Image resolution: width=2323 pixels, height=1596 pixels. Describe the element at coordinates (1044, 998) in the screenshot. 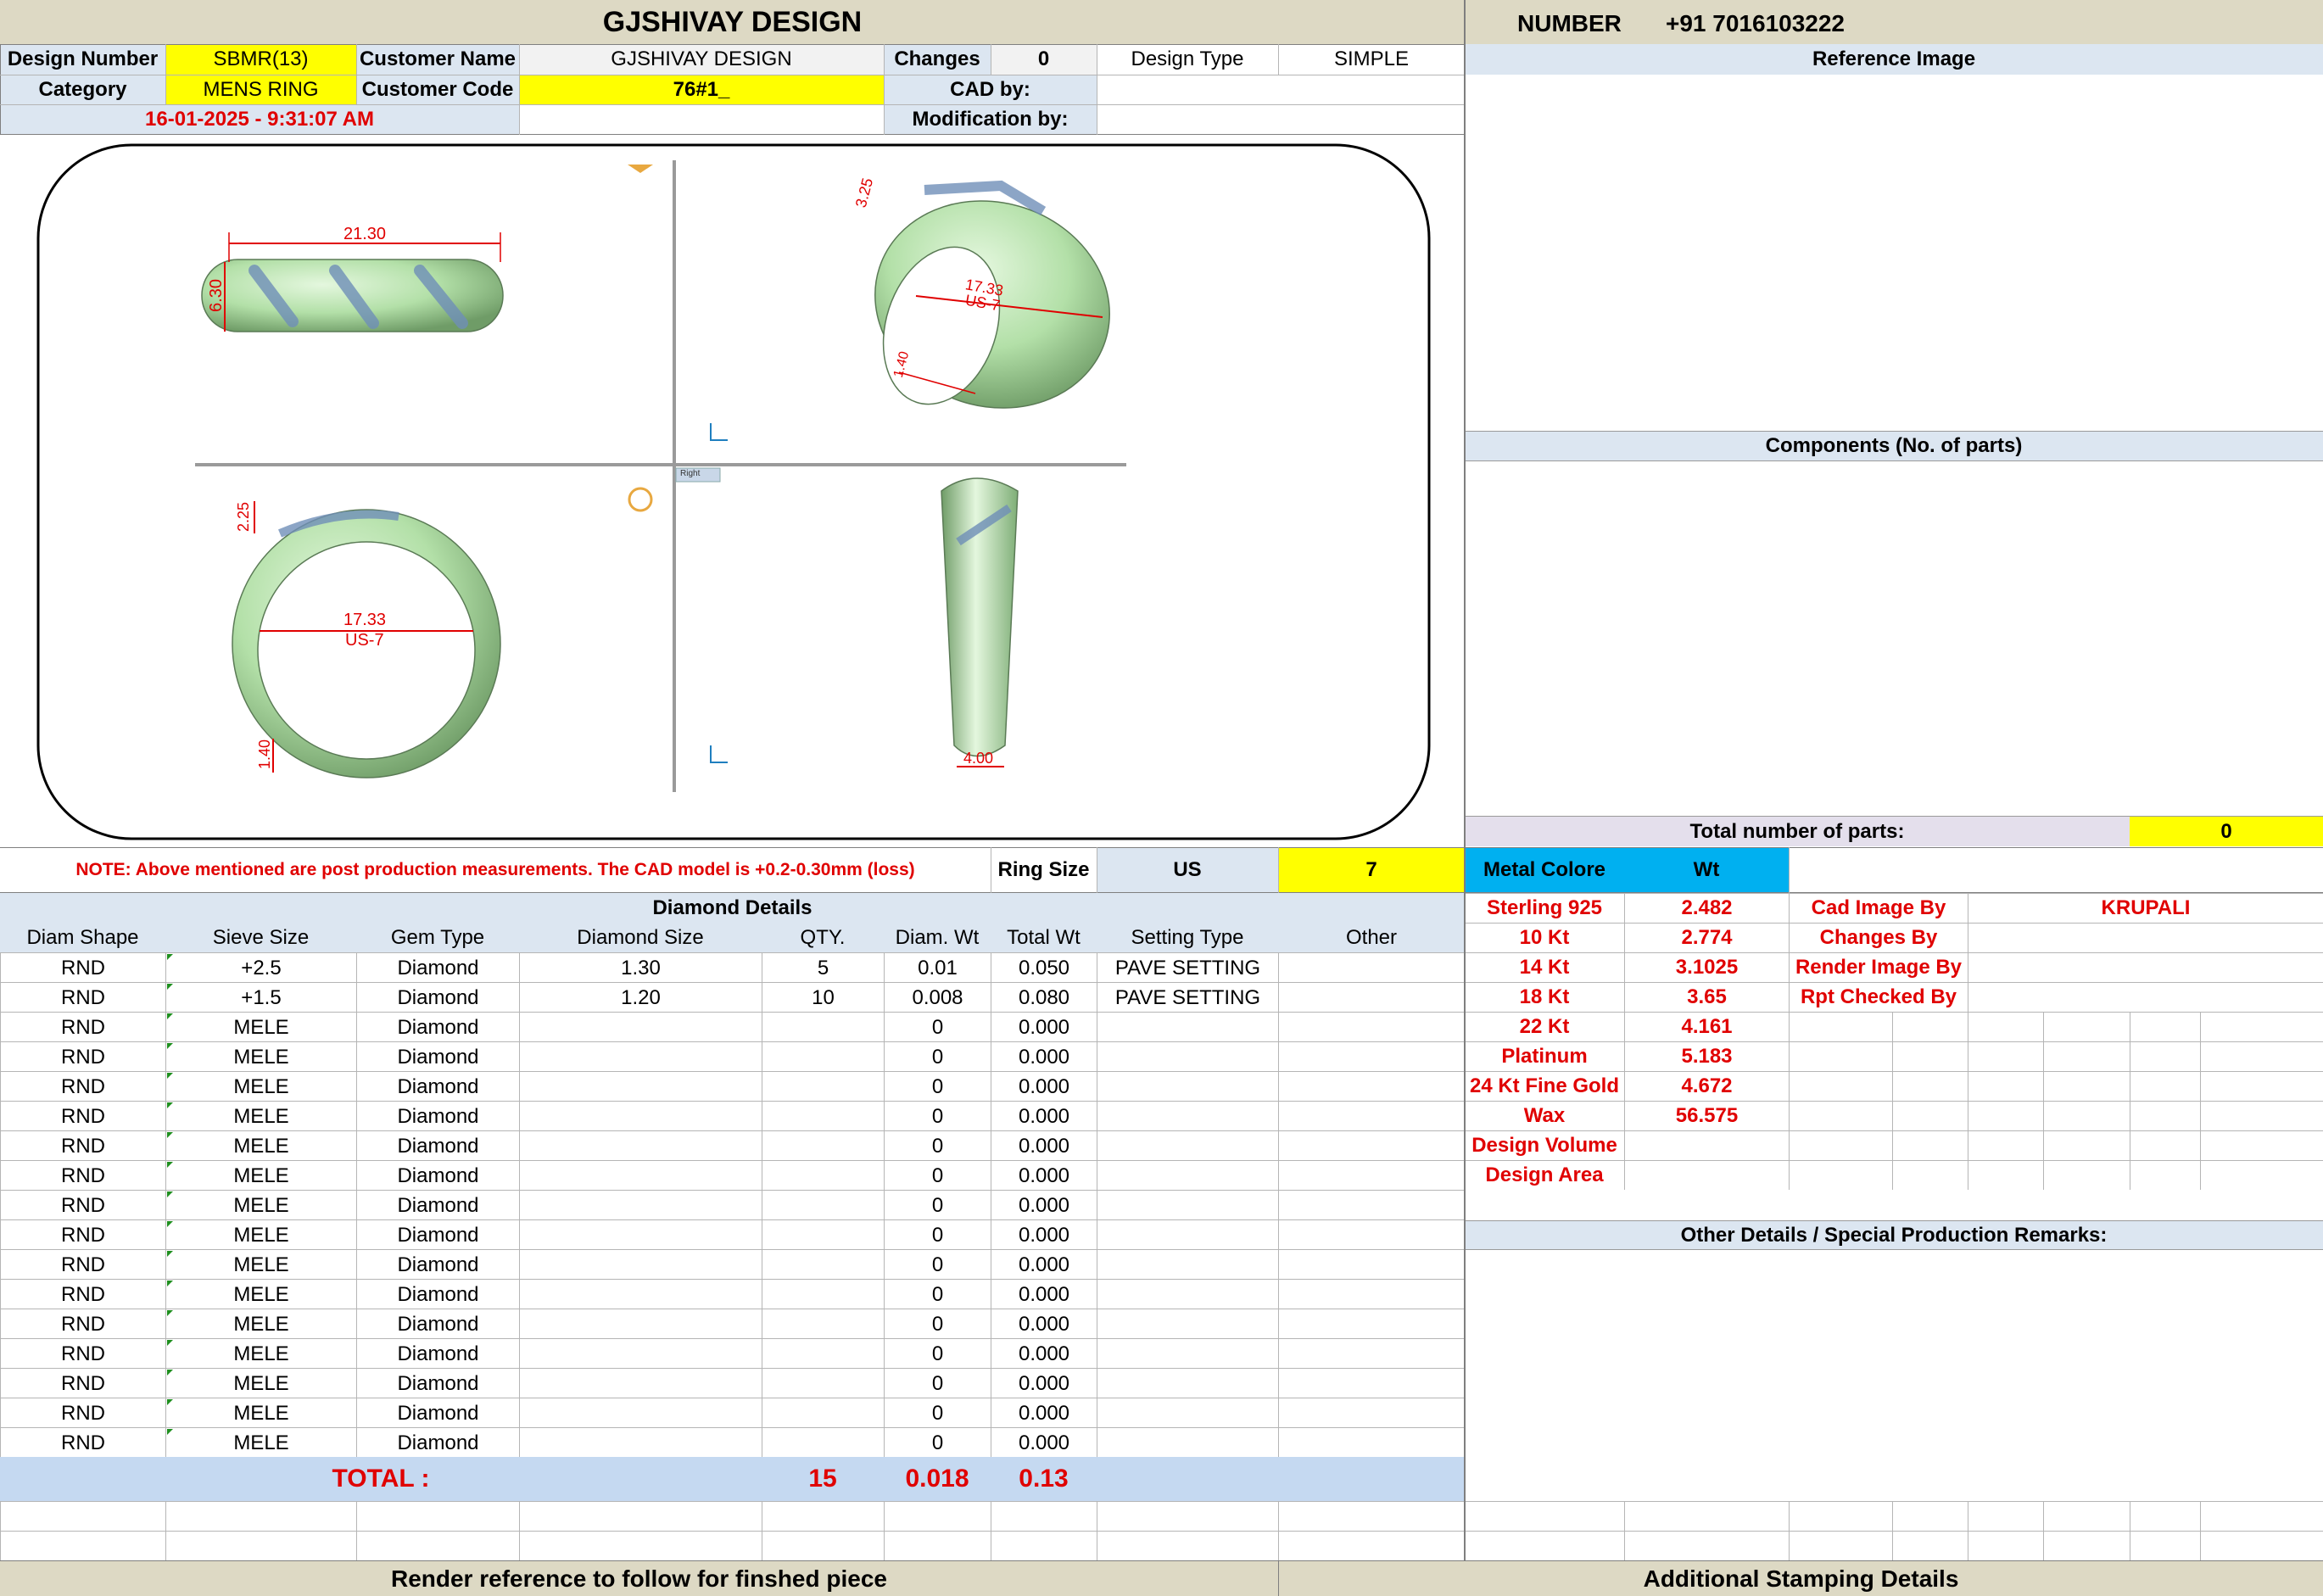

I see `cell-total-wt: 0.080` at that location.